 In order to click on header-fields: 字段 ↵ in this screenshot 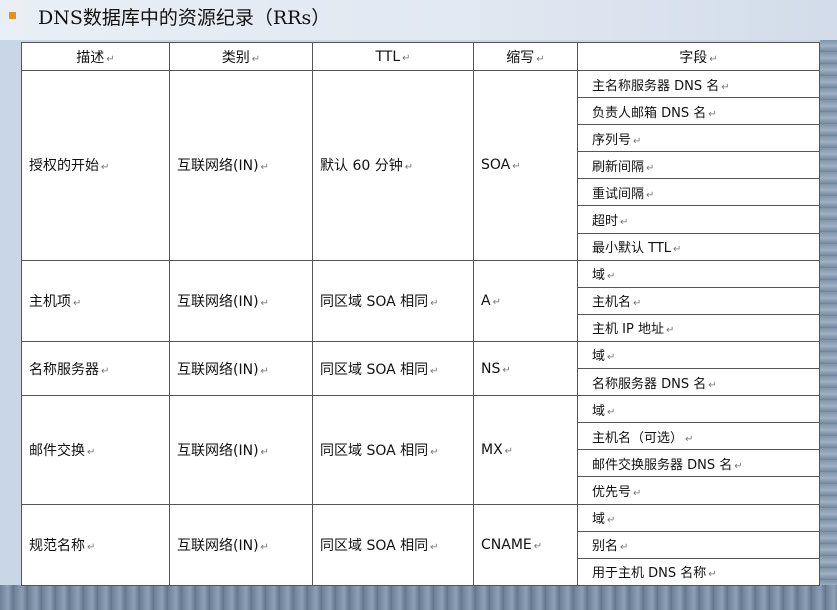, I will do `click(698, 56)`.